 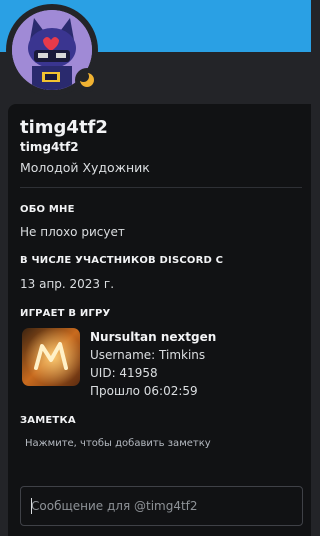 What do you see at coordinates (64, 127) in the screenshot?
I see `display-name: timg4tf2` at bounding box center [64, 127].